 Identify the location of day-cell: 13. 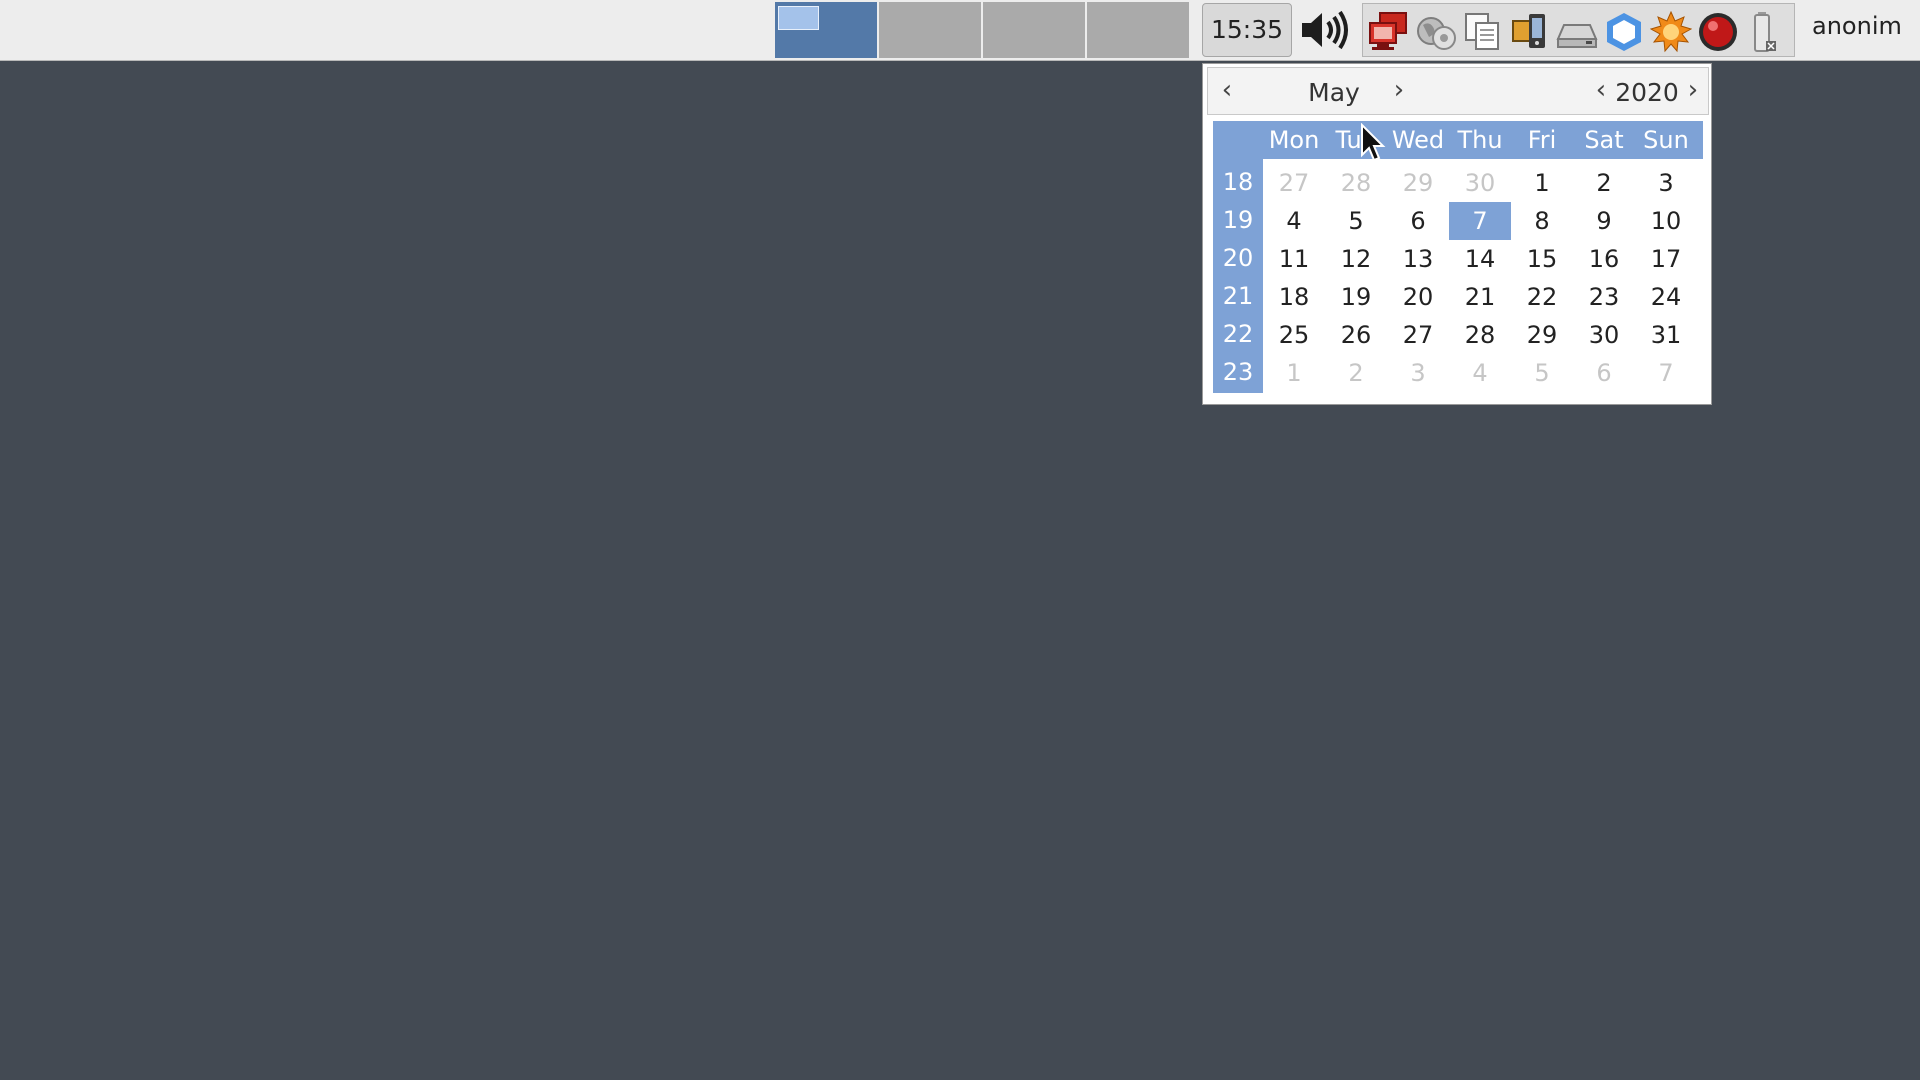
(1418, 259).